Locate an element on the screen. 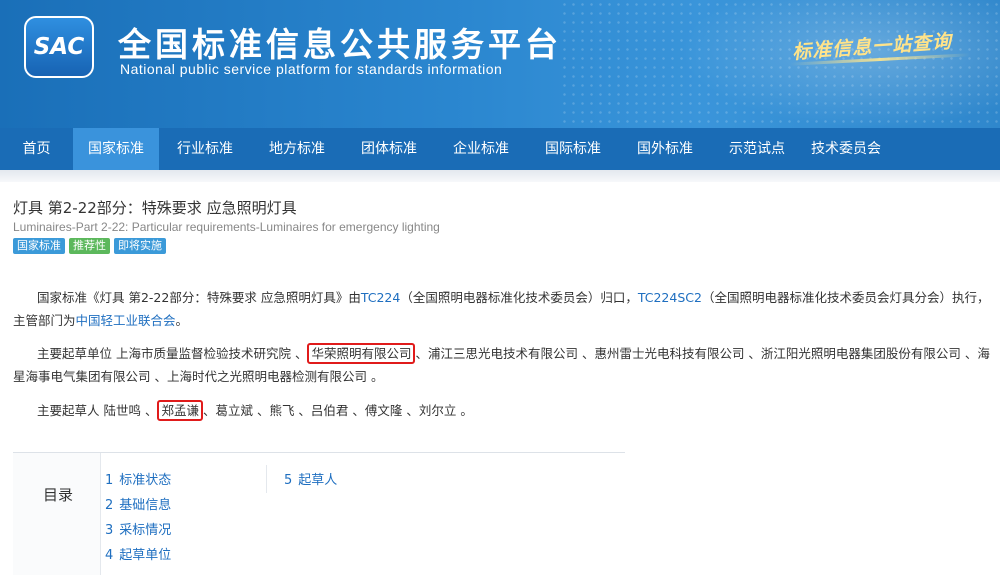 The height and width of the screenshot is (575, 1000). nav-item-local-standard: 地方标准 is located at coordinates (297, 149).